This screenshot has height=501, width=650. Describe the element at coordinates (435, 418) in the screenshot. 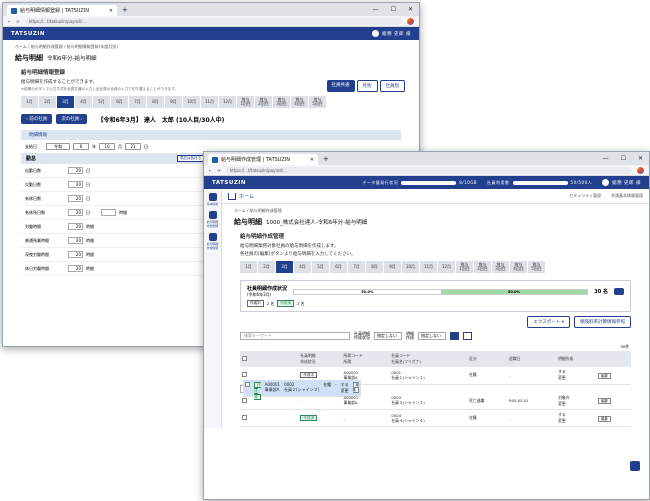

I see `table-row: 作成済 -0004 社員４(シャイン４) 在籍 - する 変更 編集` at that location.